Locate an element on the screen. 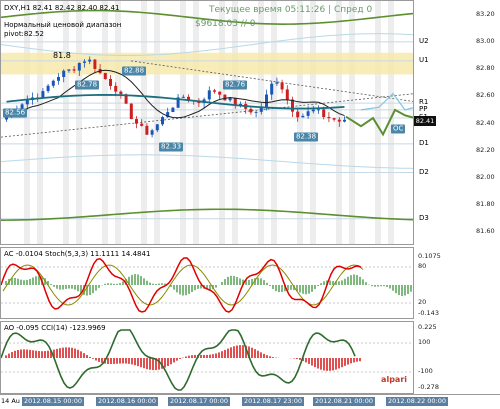  price-axis-label: 81.60 is located at coordinates (485, 231).